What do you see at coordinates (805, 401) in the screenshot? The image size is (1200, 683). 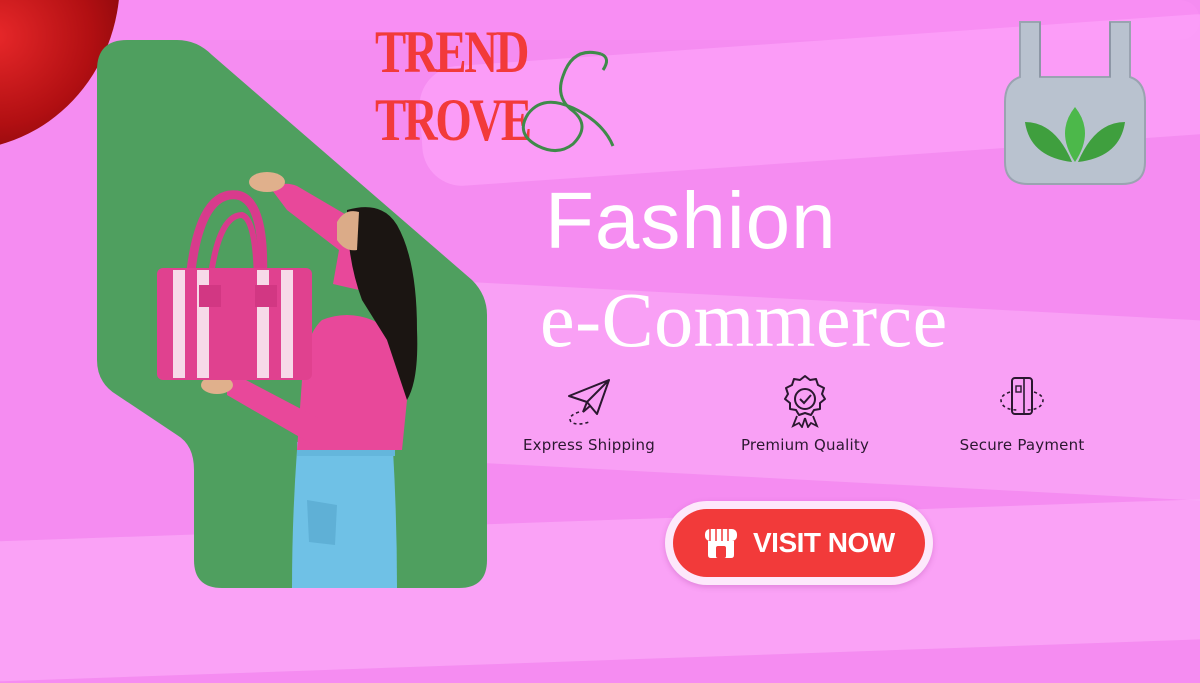 I see `quality-badge-icon` at bounding box center [805, 401].